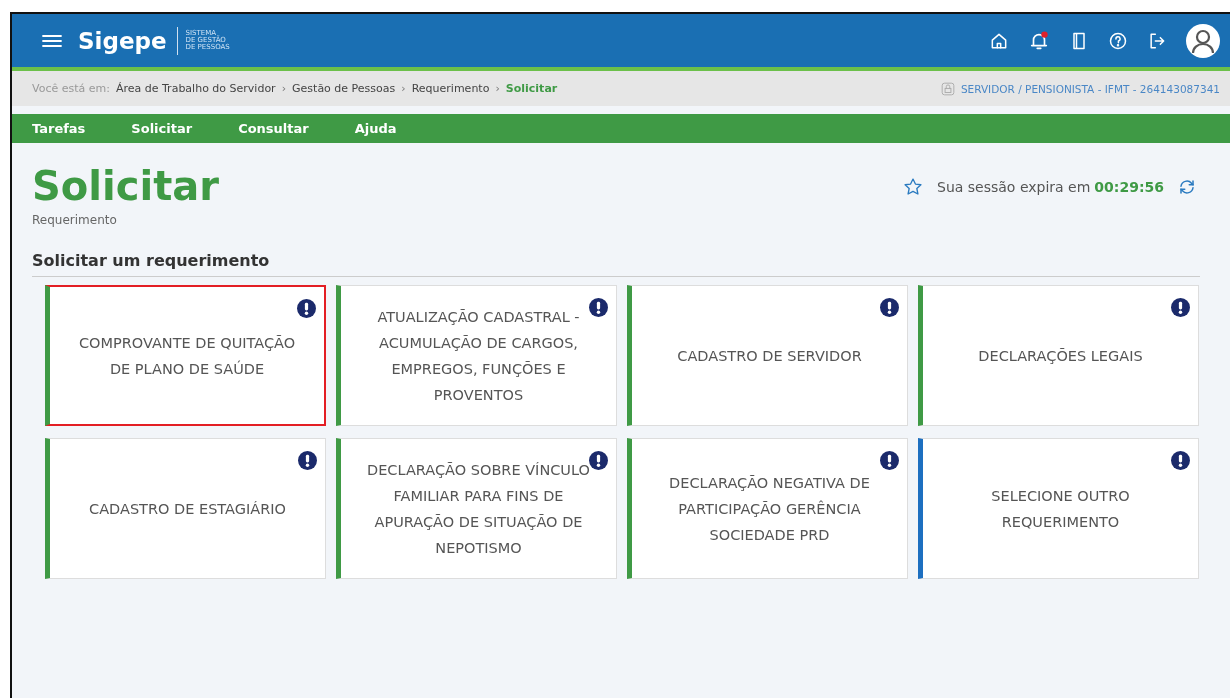 Image resolution: width=1230 pixels, height=698 pixels. Describe the element at coordinates (151, 261) in the screenshot. I see `section-title: Solicitar um requerimento` at that location.